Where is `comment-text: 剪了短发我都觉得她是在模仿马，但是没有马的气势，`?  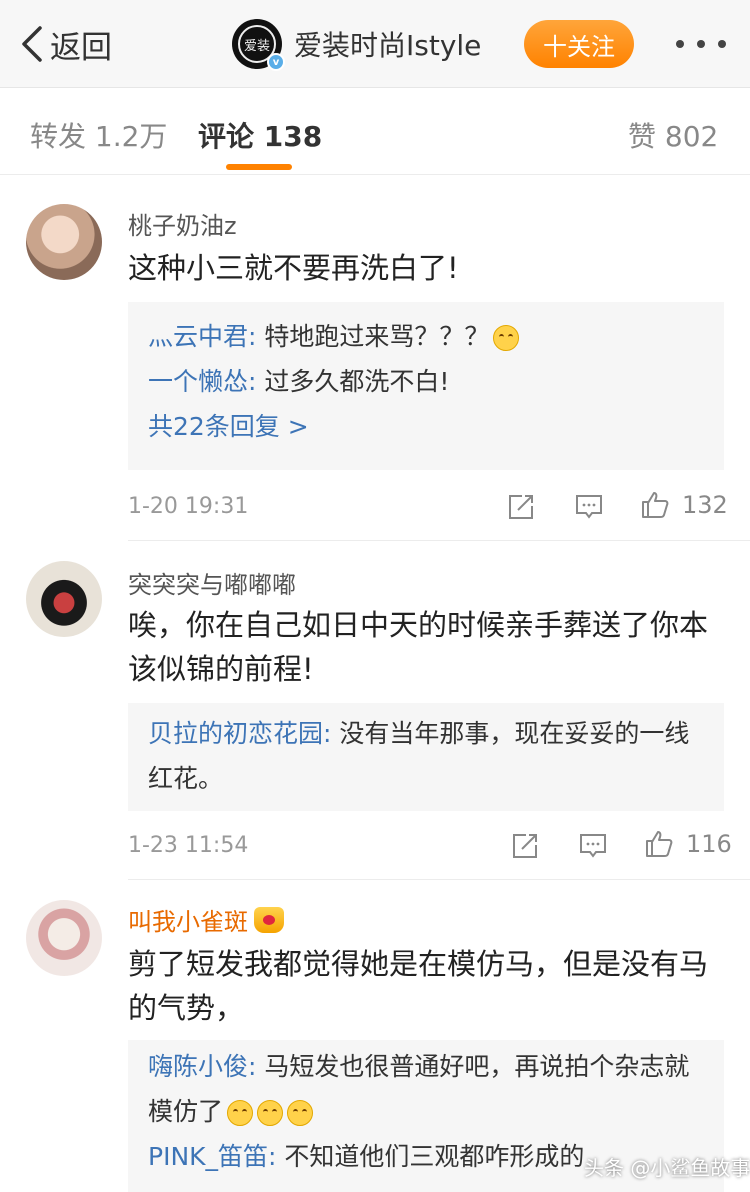 comment-text: 剪了短发我都觉得她是在模仿马，但是没有马的气势， is located at coordinates (418, 986).